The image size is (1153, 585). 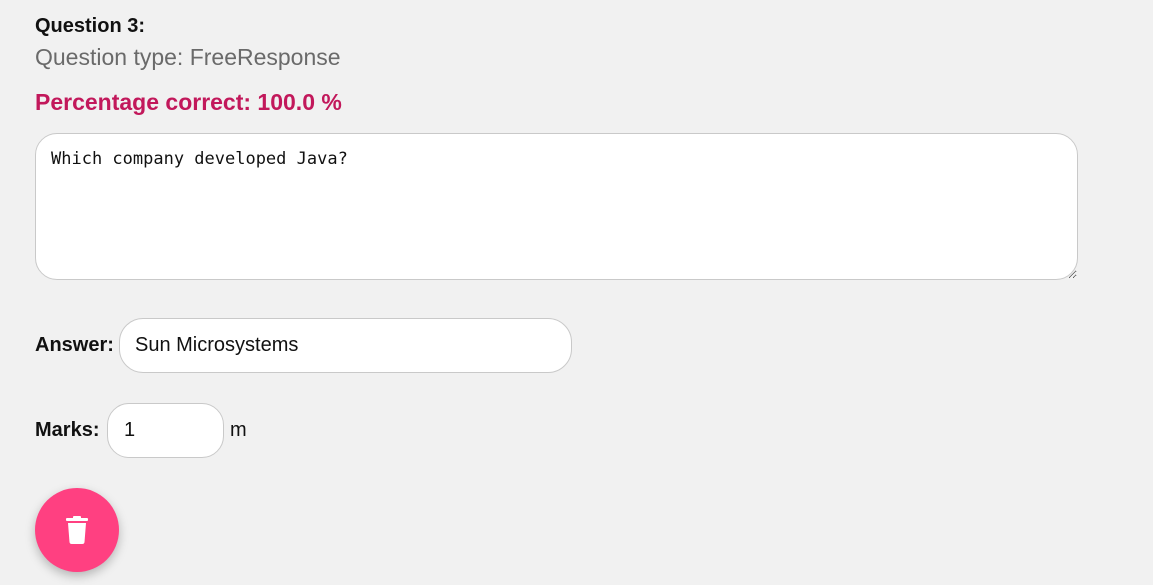 I want to click on answer-label: Answer:, so click(x=74, y=345).